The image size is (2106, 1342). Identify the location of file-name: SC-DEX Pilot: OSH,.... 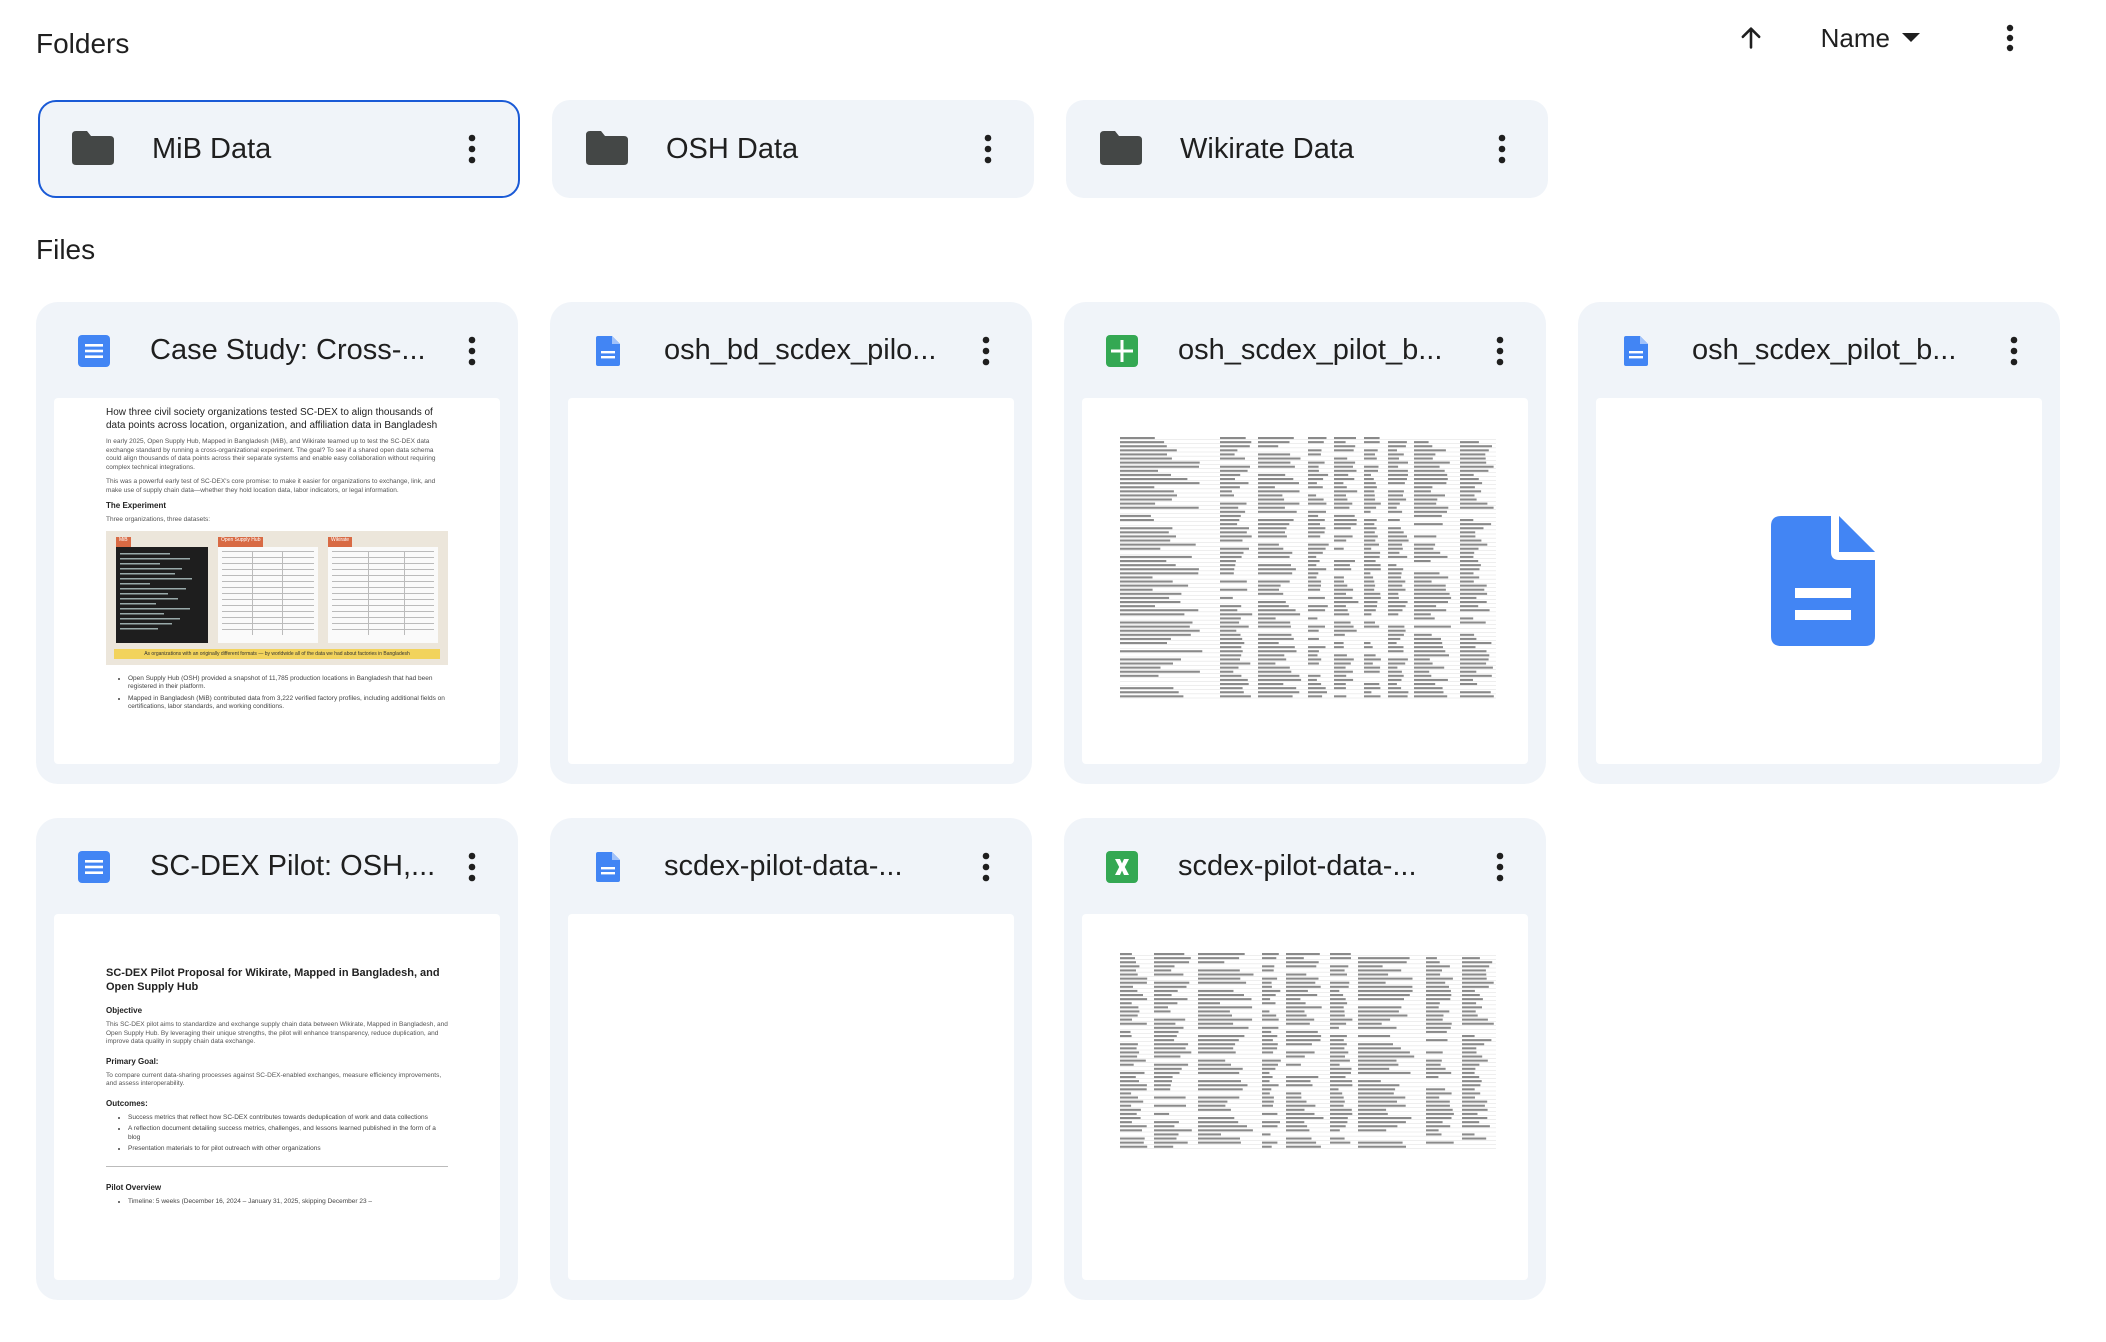
(293, 866).